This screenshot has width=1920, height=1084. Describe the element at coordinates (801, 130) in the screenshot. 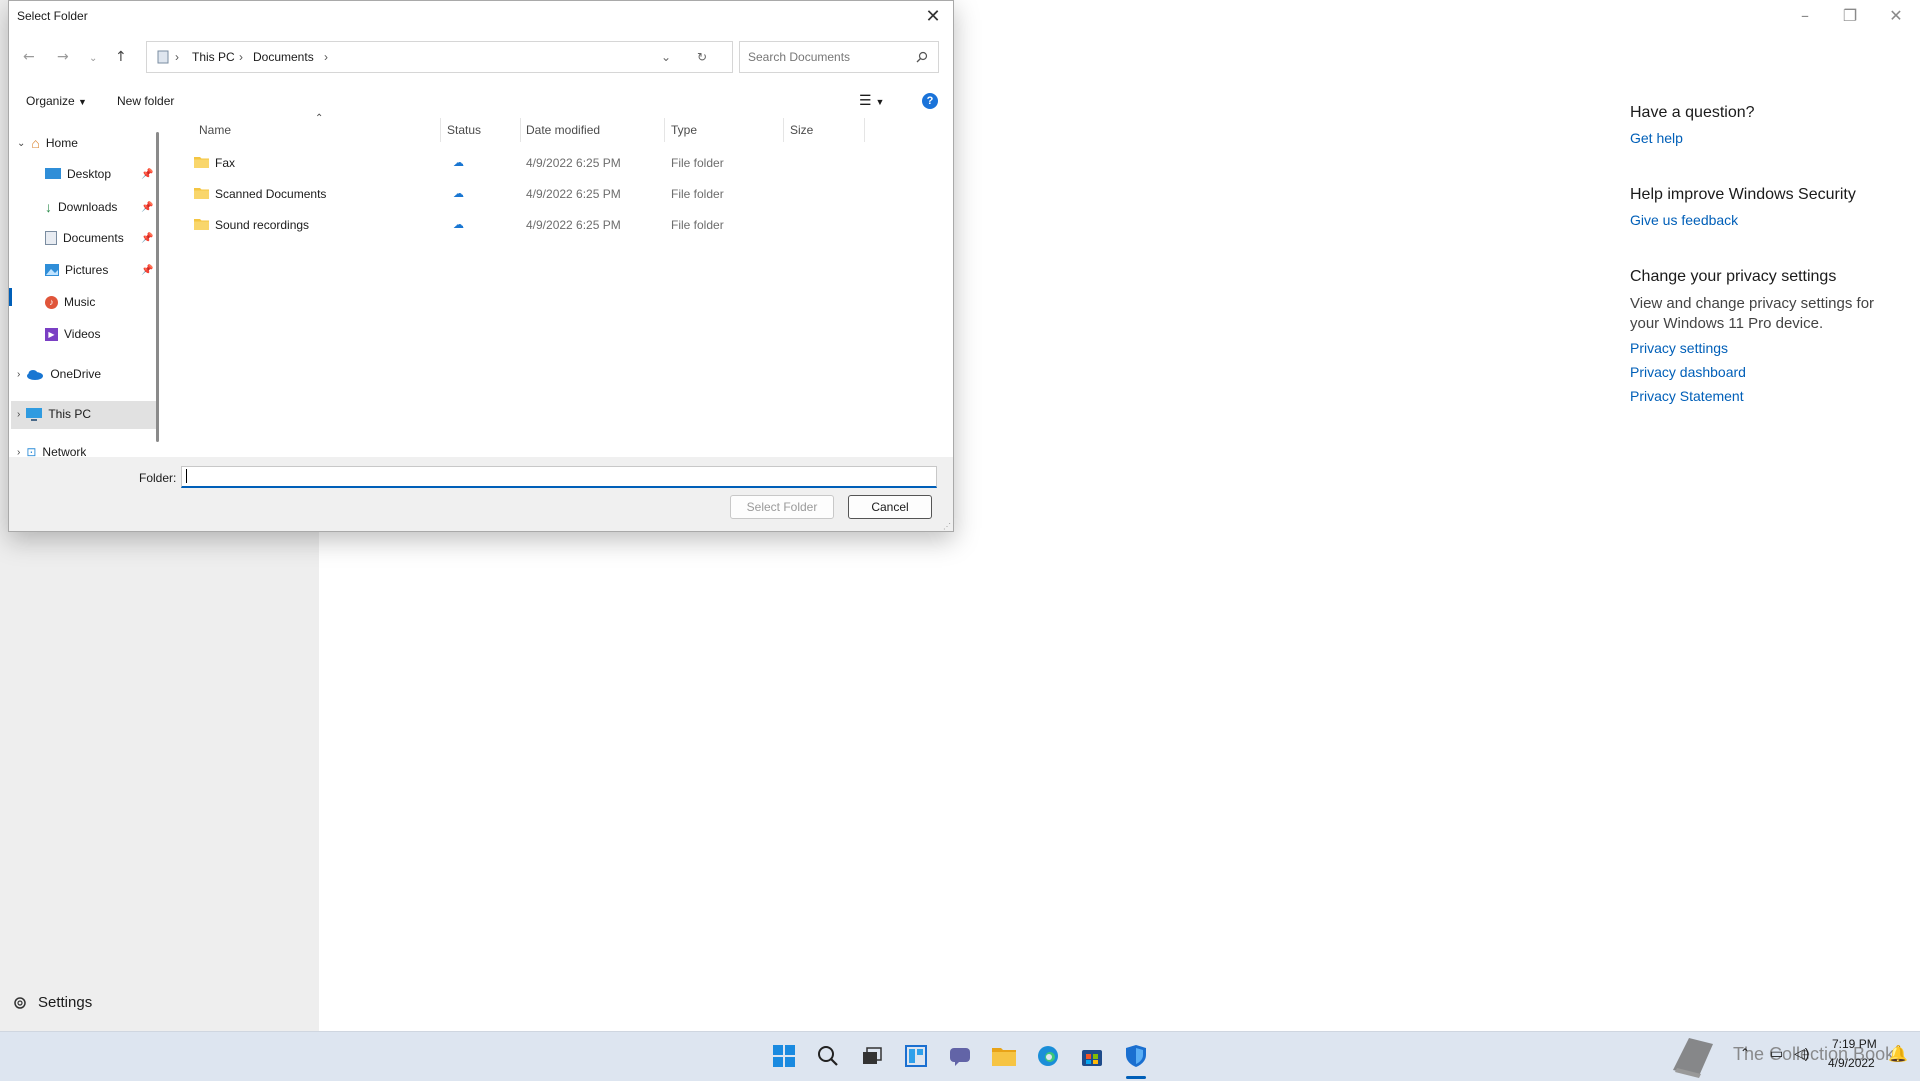

I see `column-size: Size` at that location.